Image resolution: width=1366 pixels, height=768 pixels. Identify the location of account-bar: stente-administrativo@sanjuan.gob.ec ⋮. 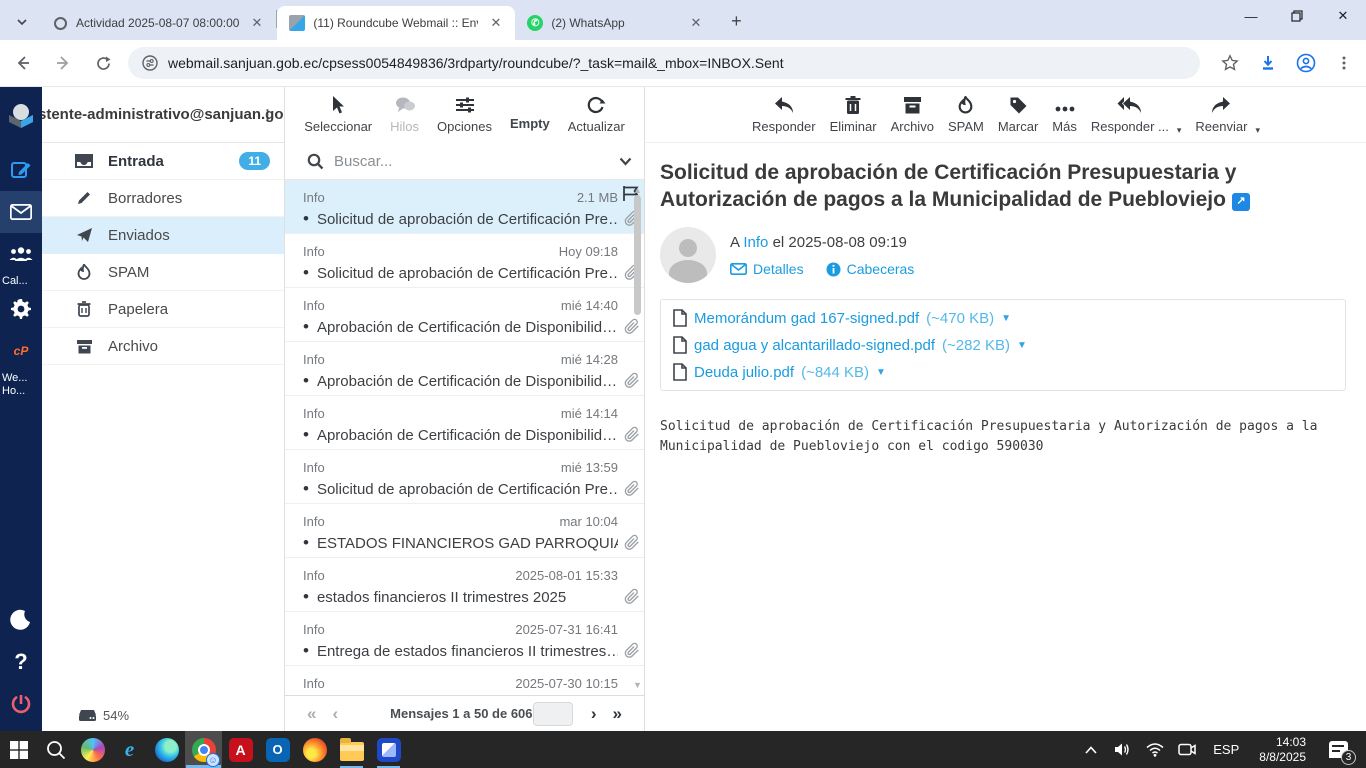
(163, 115).